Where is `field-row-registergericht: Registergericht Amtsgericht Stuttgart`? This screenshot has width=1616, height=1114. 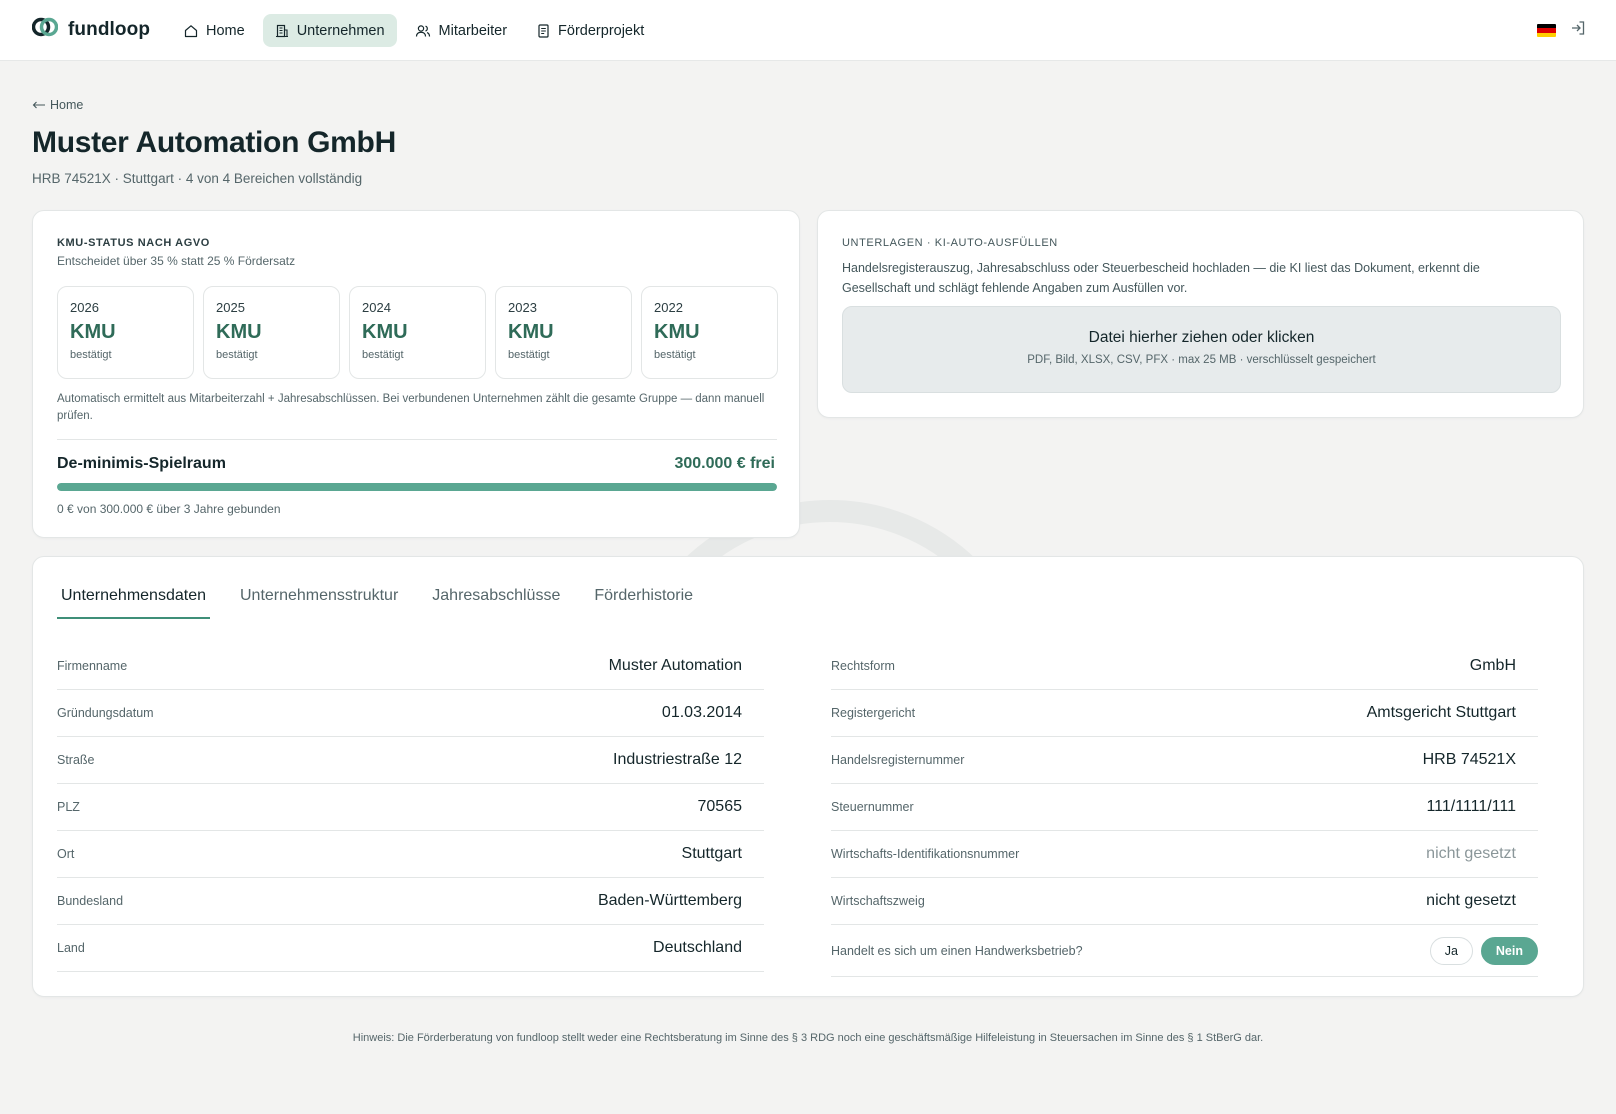
field-row-registergericht: Registergericht Amtsgericht Stuttgart is located at coordinates (1184, 713).